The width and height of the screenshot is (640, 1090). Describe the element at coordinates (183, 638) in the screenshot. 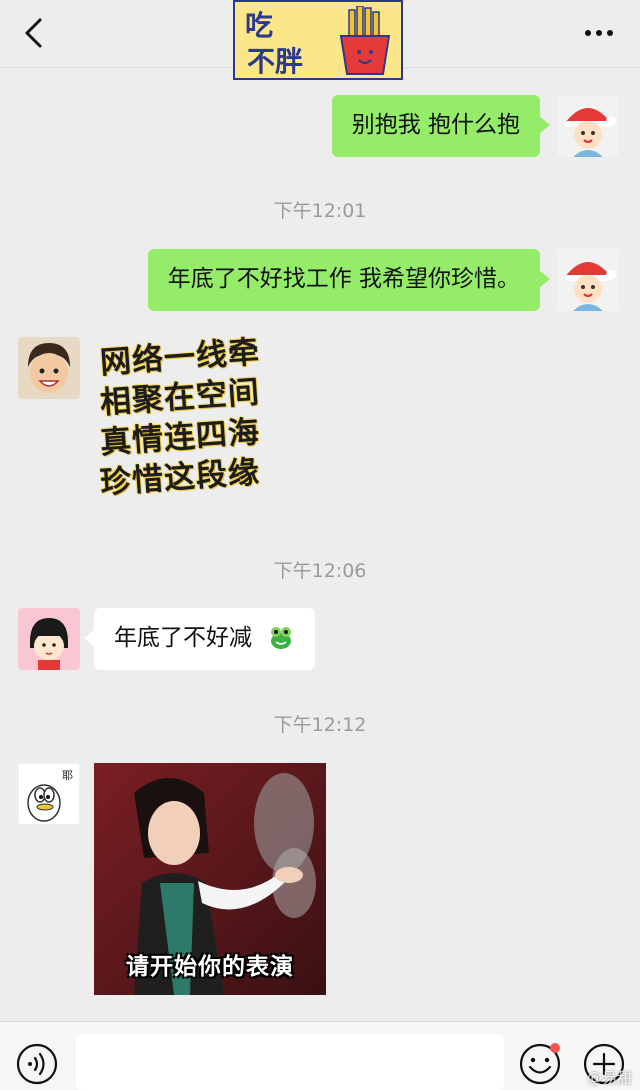

I see `message-text: 年底了不好减` at that location.